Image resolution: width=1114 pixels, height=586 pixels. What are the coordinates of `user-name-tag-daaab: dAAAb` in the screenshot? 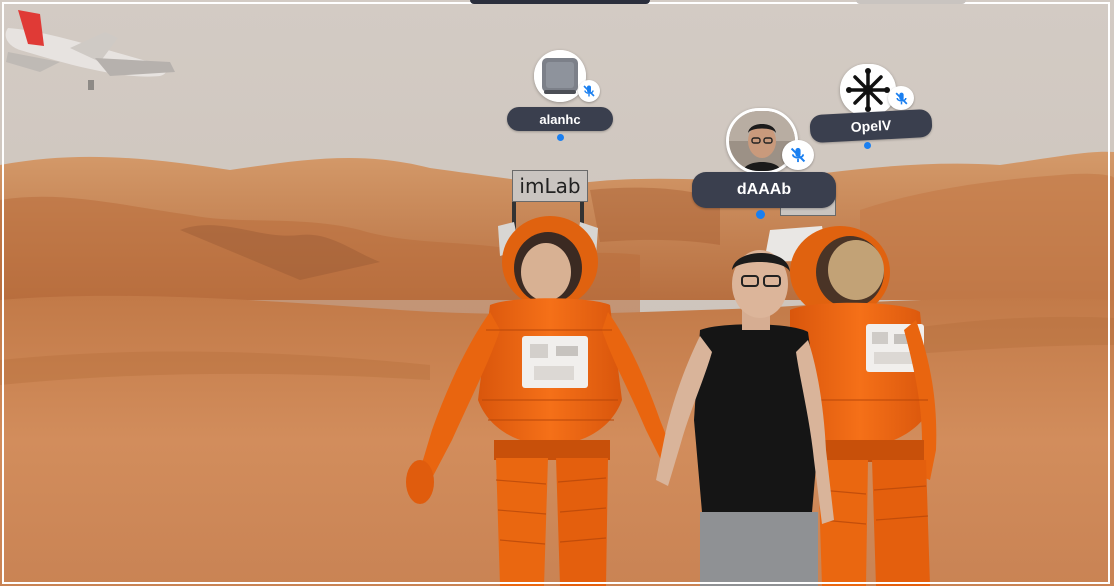 It's located at (764, 190).